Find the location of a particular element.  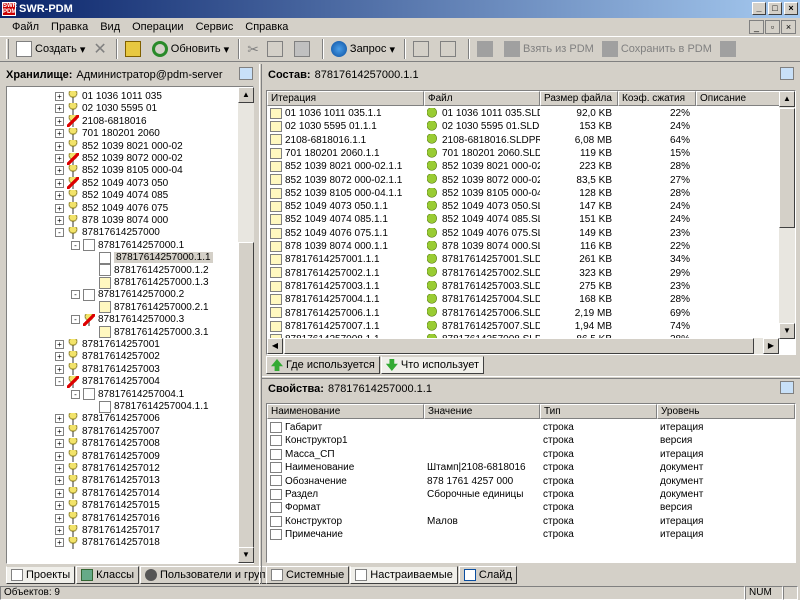

tree-node: +87817614257006 is located at coordinates (107, 418).